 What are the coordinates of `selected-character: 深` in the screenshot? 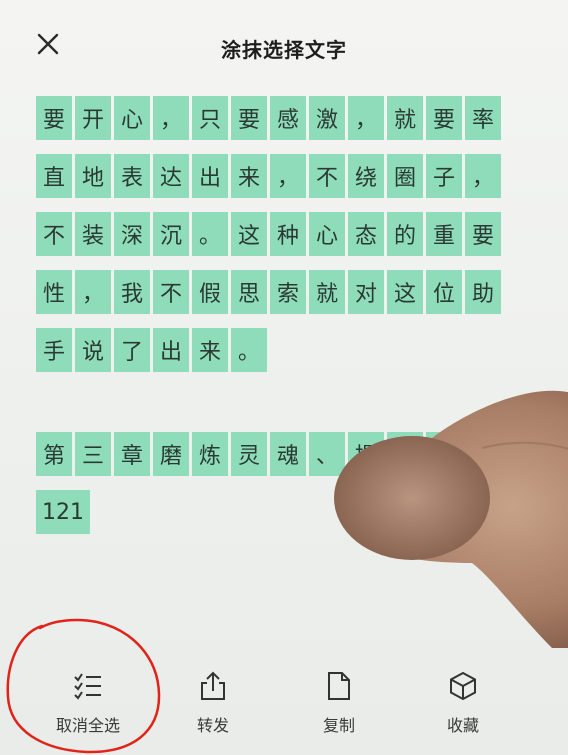 It's located at (132, 234).